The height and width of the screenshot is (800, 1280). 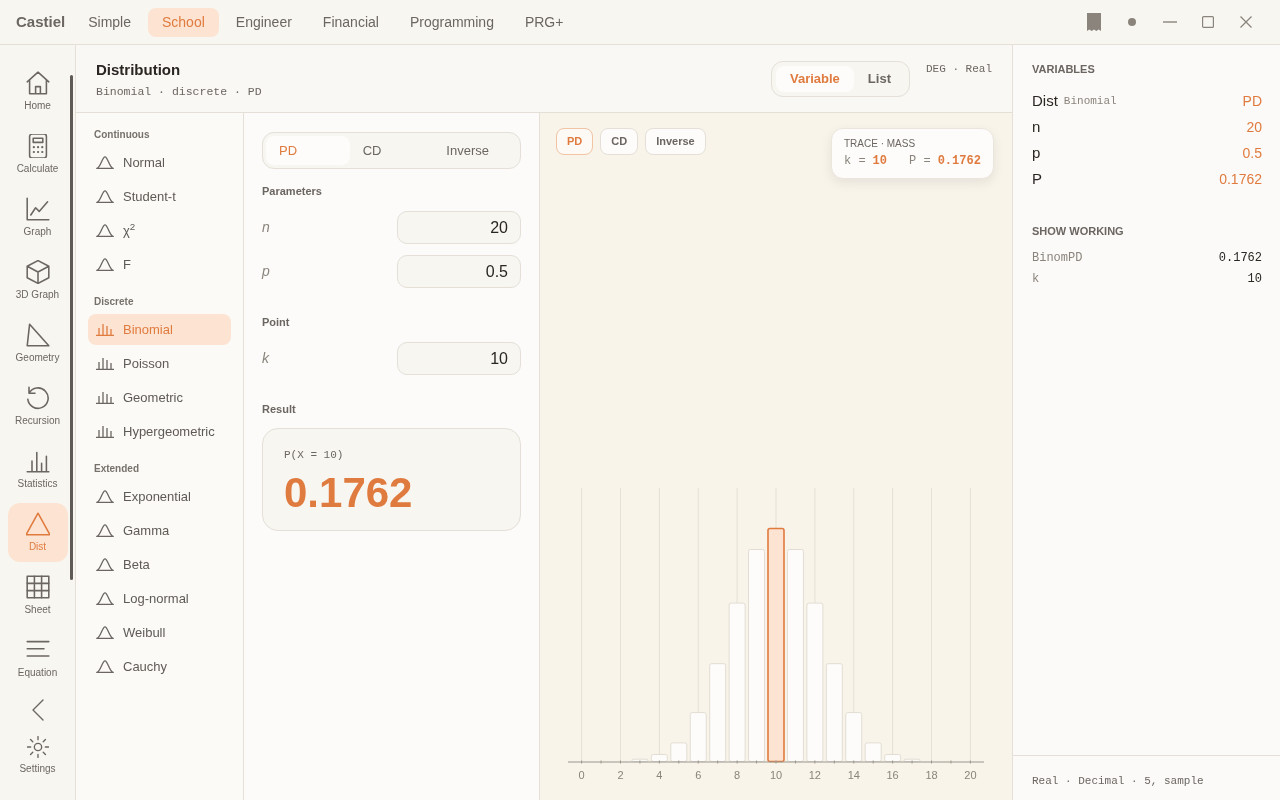 I want to click on axis-tick-label: 14, so click(x=853, y=775).